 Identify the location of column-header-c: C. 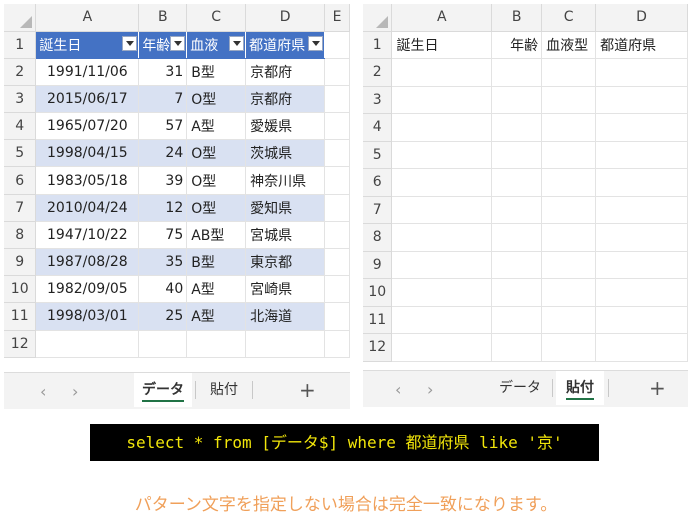
(569, 18).